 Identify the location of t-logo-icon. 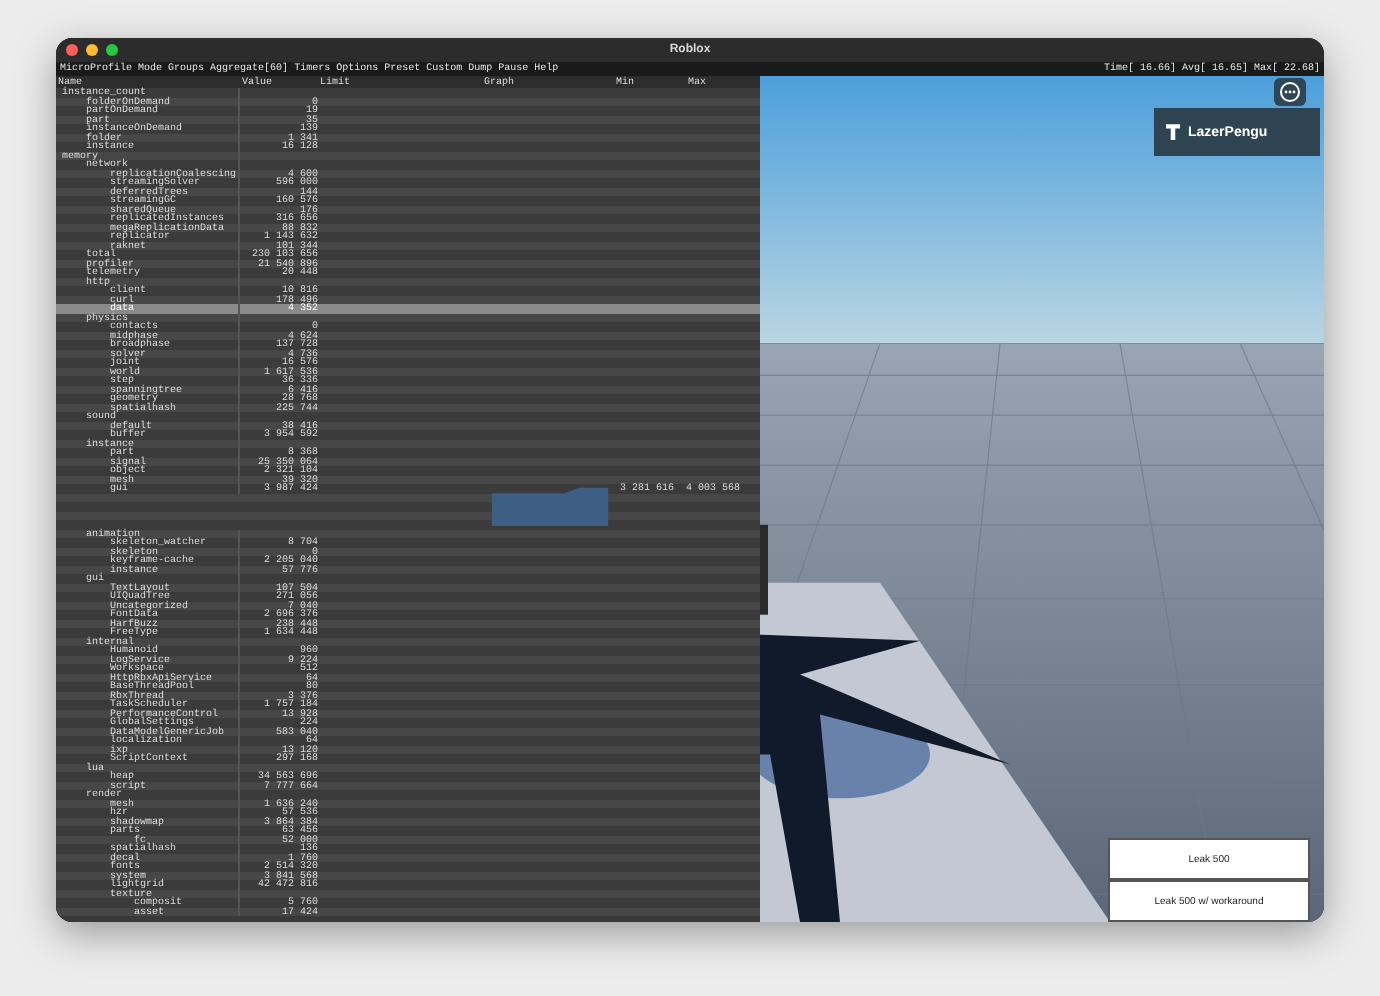
(1173, 132).